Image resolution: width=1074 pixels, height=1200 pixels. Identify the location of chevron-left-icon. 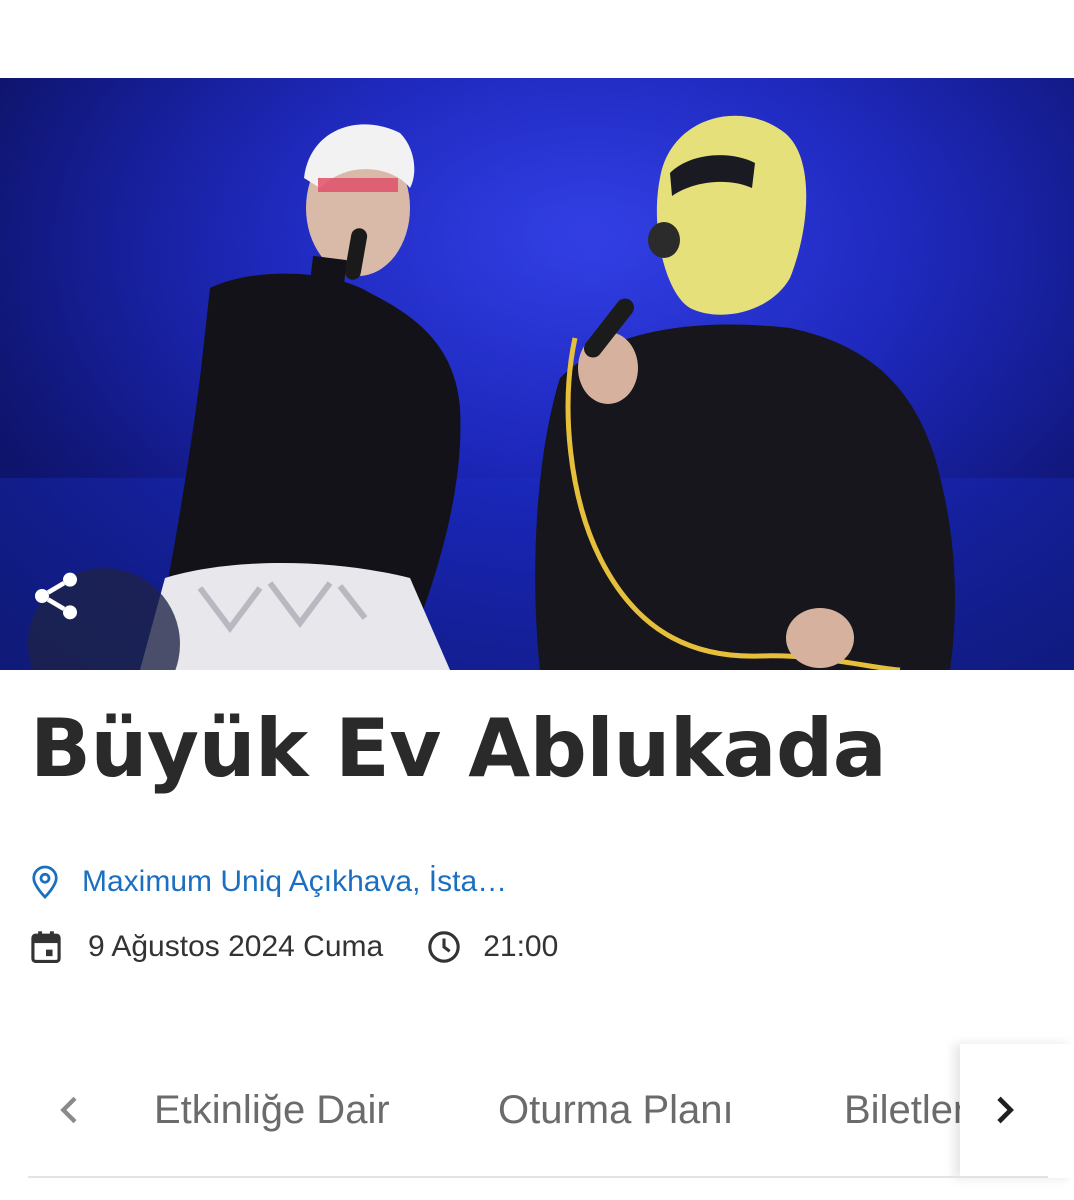
(68, 1110).